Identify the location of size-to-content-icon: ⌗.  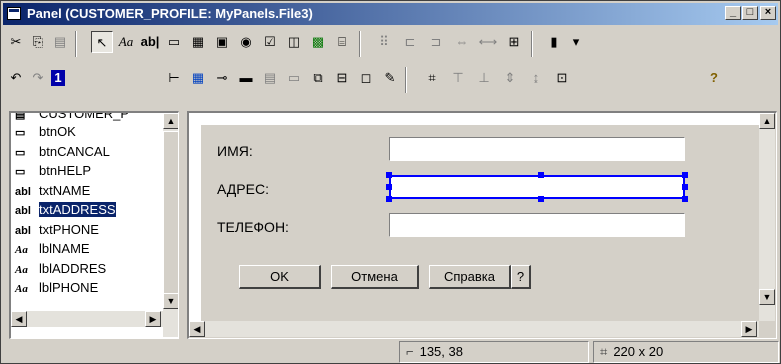
(432, 78).